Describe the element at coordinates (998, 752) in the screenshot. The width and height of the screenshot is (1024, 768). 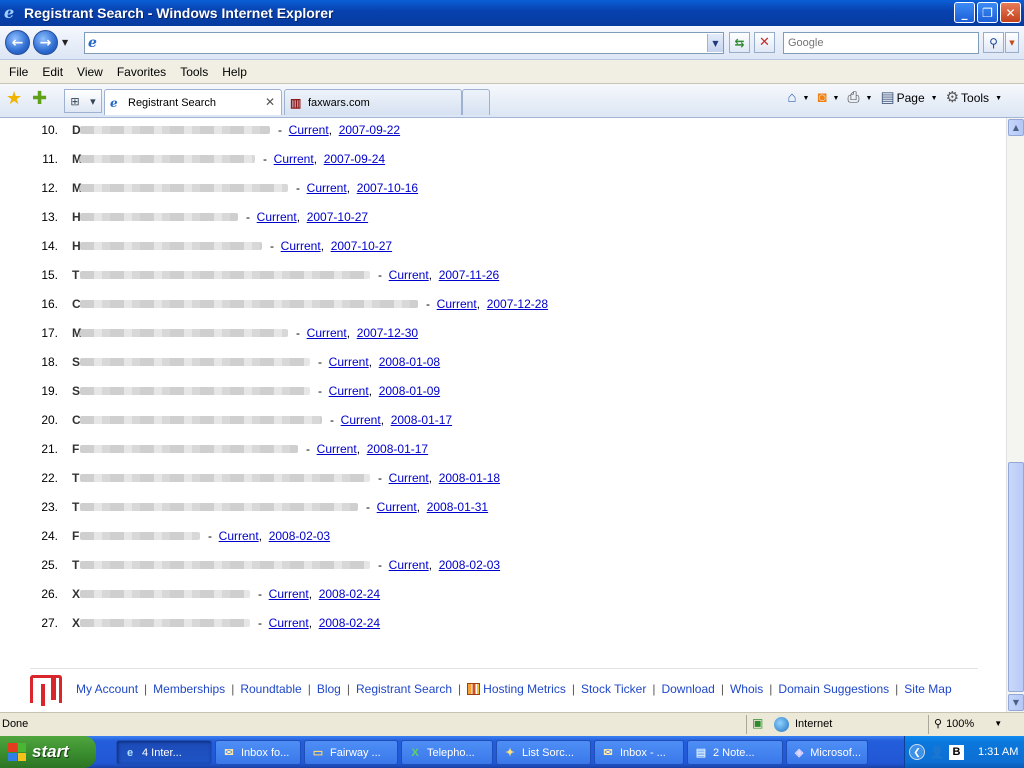
I see `clock: 1:31 AM` at that location.